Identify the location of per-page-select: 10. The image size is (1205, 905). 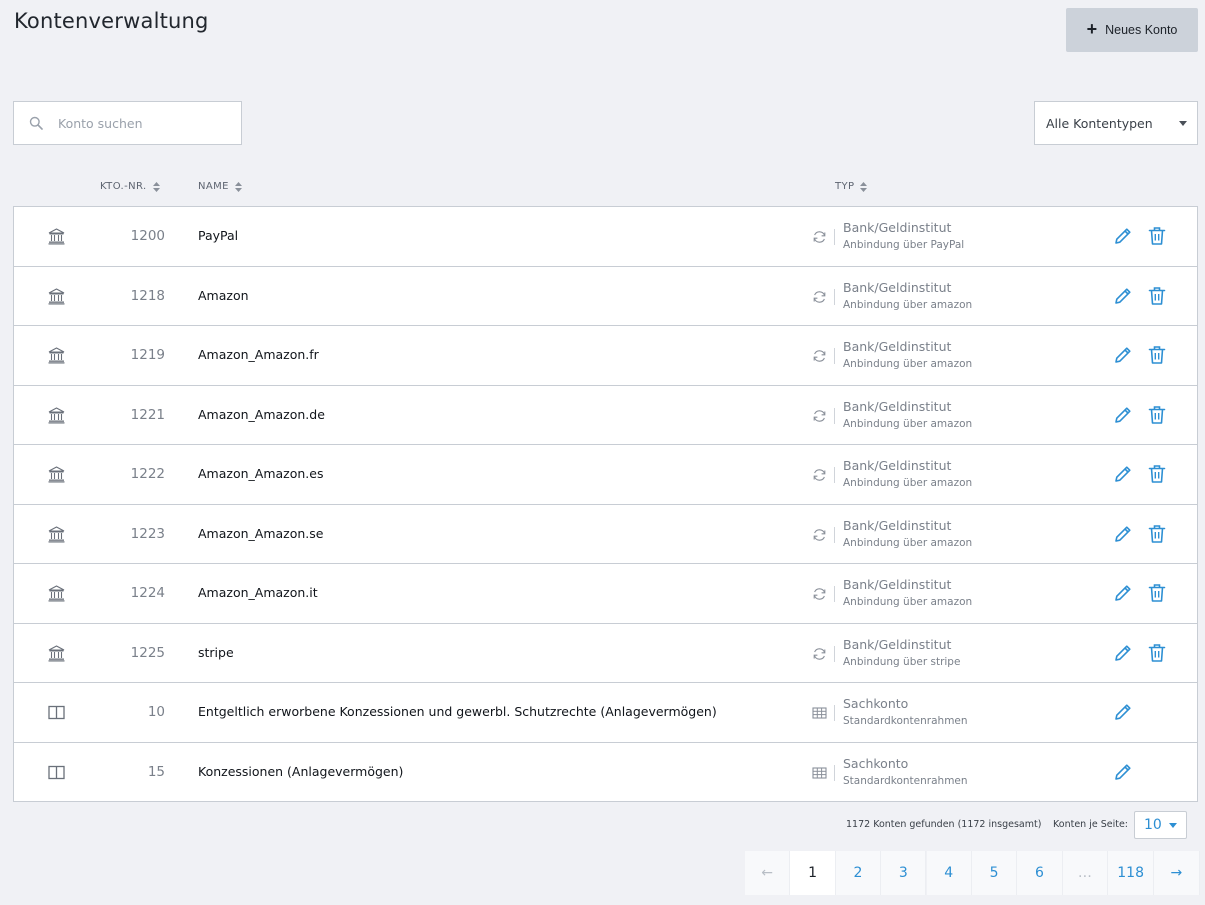
(1160, 825).